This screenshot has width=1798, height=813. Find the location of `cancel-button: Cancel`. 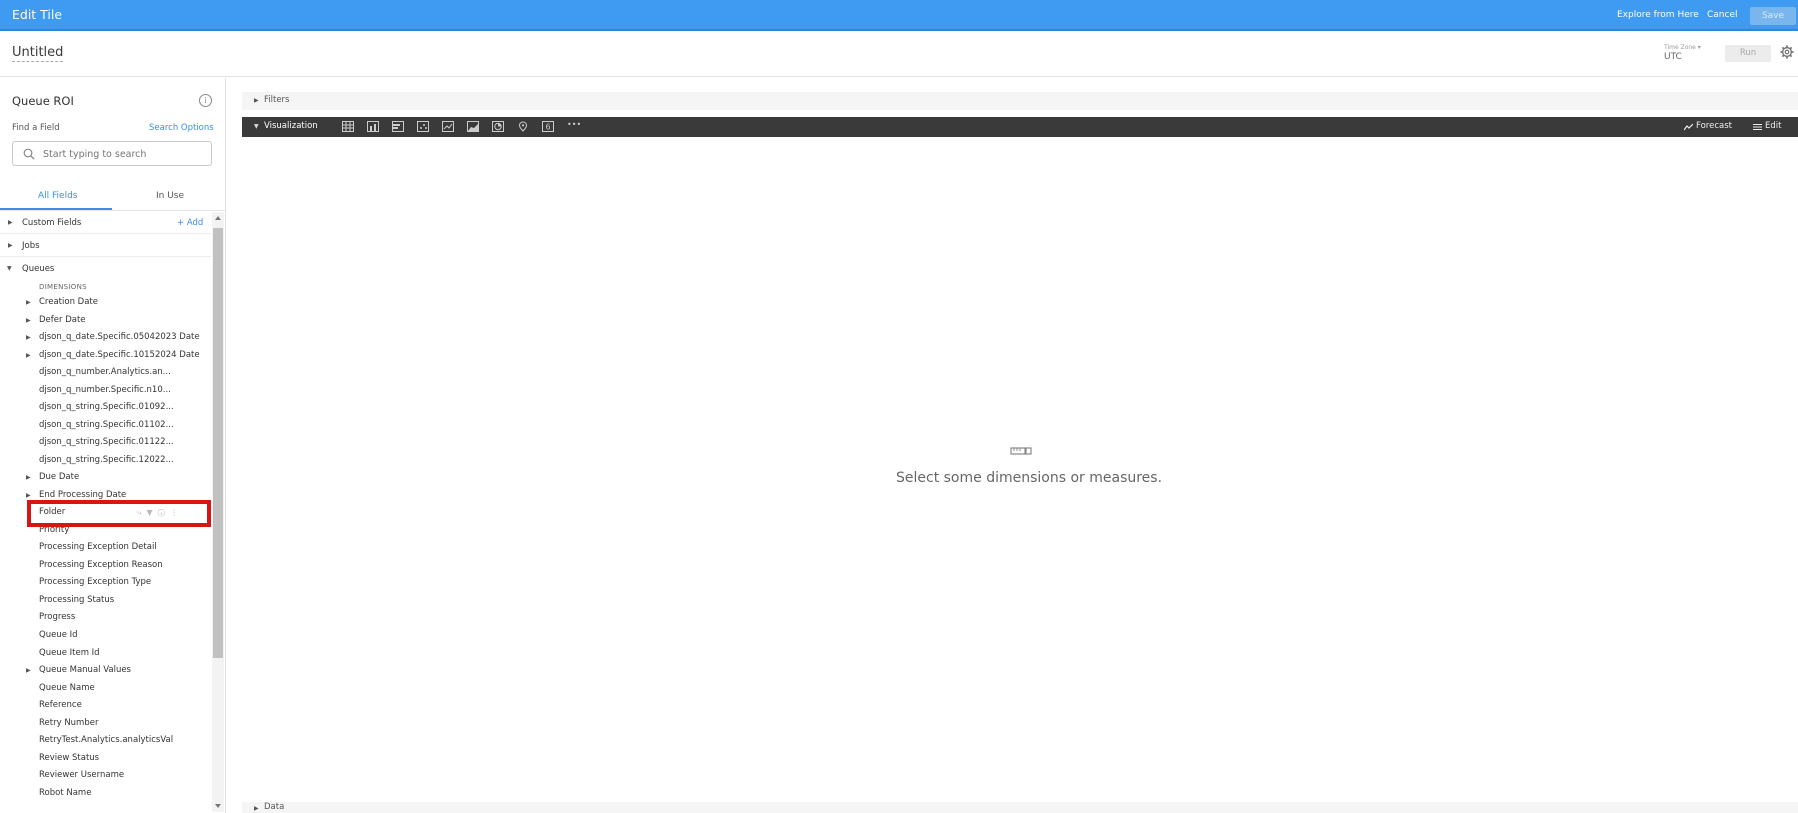

cancel-button: Cancel is located at coordinates (1722, 15).